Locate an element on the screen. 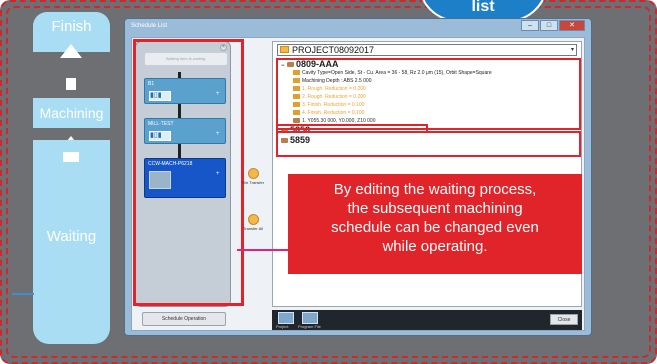 This screenshot has width=657, height=364. machining-label: Machining is located at coordinates (71, 113).